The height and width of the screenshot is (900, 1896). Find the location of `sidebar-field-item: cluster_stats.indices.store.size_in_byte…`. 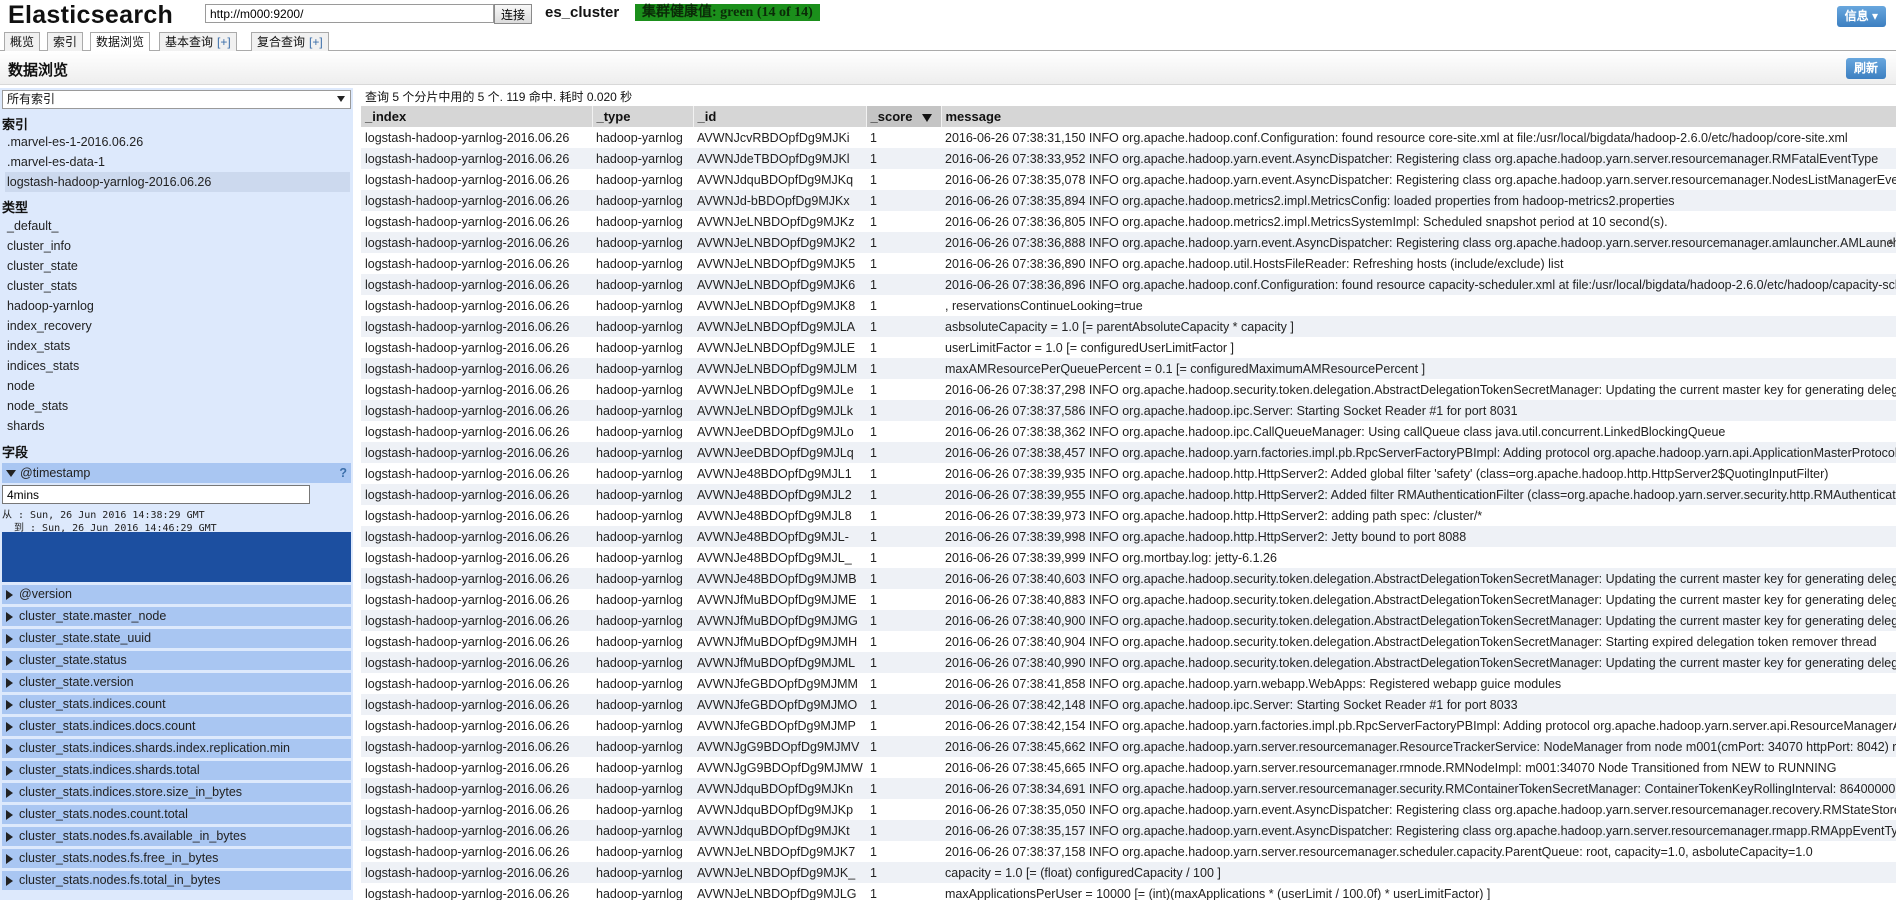

sidebar-field-item: cluster_stats.indices.store.size_in_byte… is located at coordinates (176, 792).